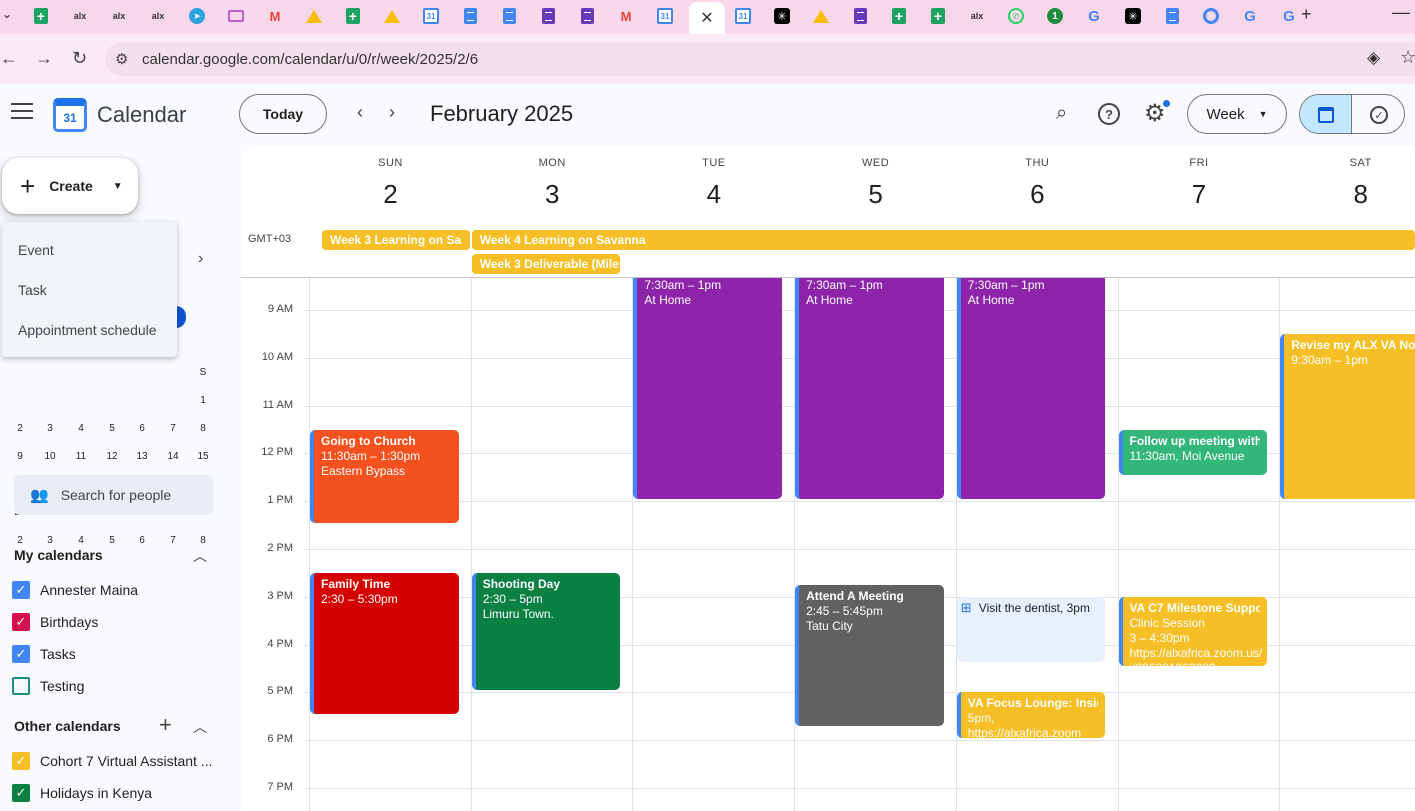  Describe the element at coordinates (1061, 113) in the screenshot. I see `search-icon: ⌕` at that location.